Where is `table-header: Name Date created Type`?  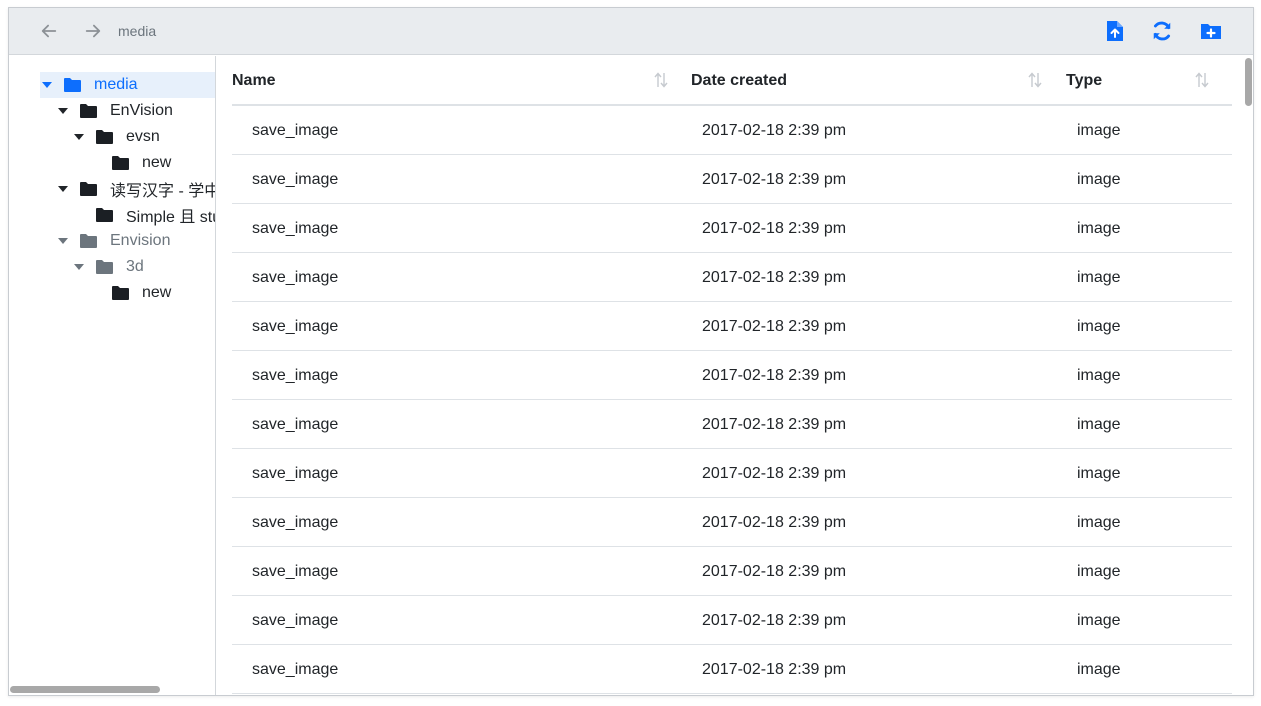 table-header: Name Date created Type is located at coordinates (732, 81).